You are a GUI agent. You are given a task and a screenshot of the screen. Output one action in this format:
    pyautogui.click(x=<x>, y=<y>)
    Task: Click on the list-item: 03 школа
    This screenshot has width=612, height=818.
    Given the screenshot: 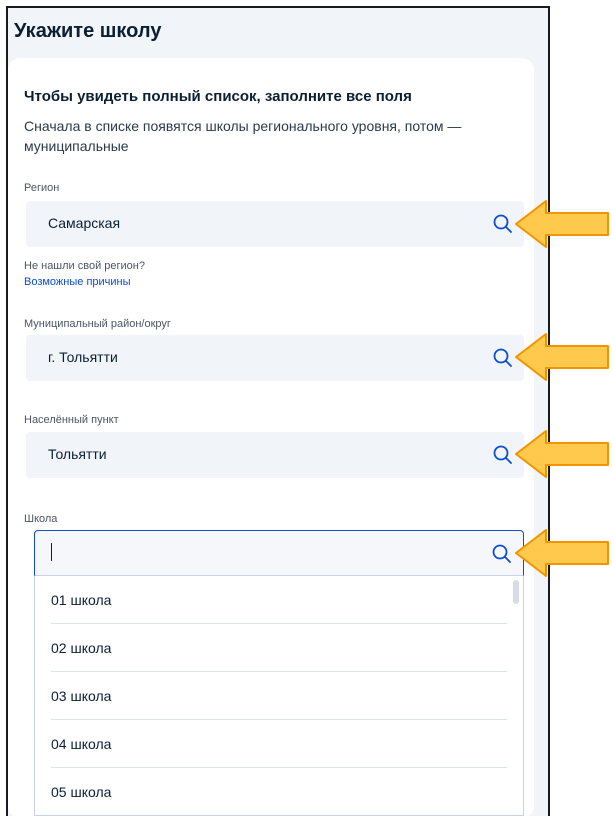 What is the action you would take?
    pyautogui.click(x=279, y=696)
    